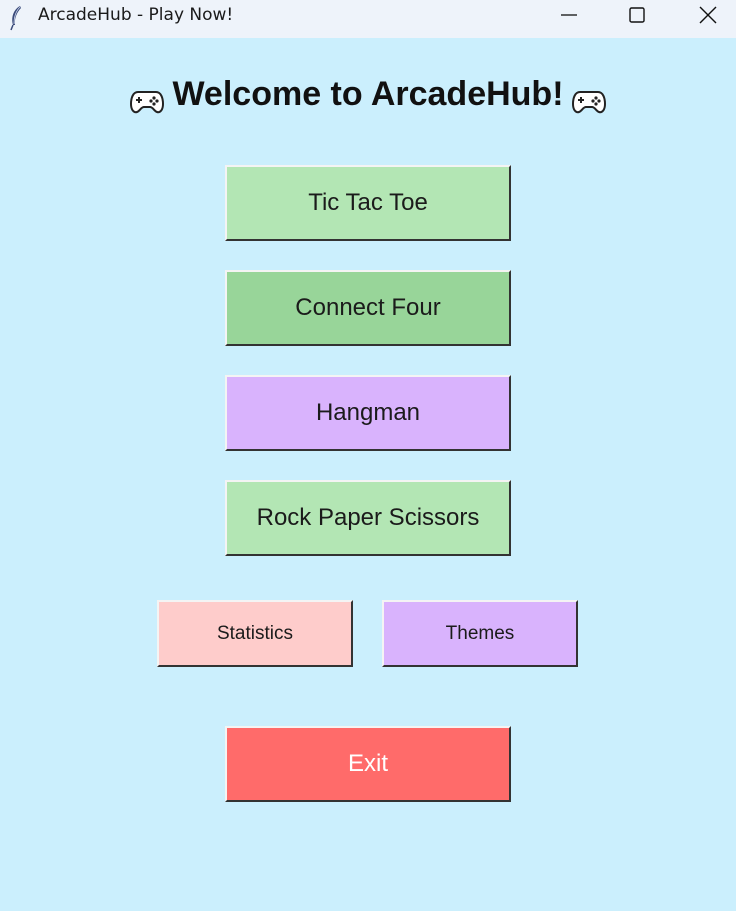 The height and width of the screenshot is (911, 736). I want to click on window-title: ArcadeHub - Play Now!, so click(136, 15).